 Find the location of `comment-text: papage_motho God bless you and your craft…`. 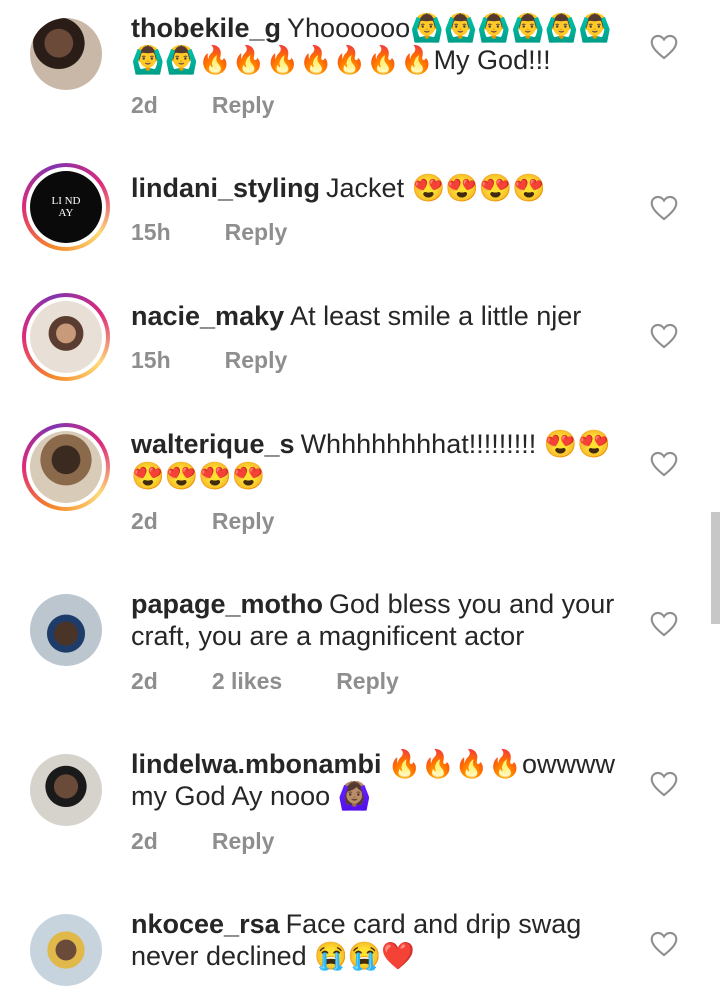

comment-text: papage_motho God bless you and your craft… is located at coordinates (381, 620).